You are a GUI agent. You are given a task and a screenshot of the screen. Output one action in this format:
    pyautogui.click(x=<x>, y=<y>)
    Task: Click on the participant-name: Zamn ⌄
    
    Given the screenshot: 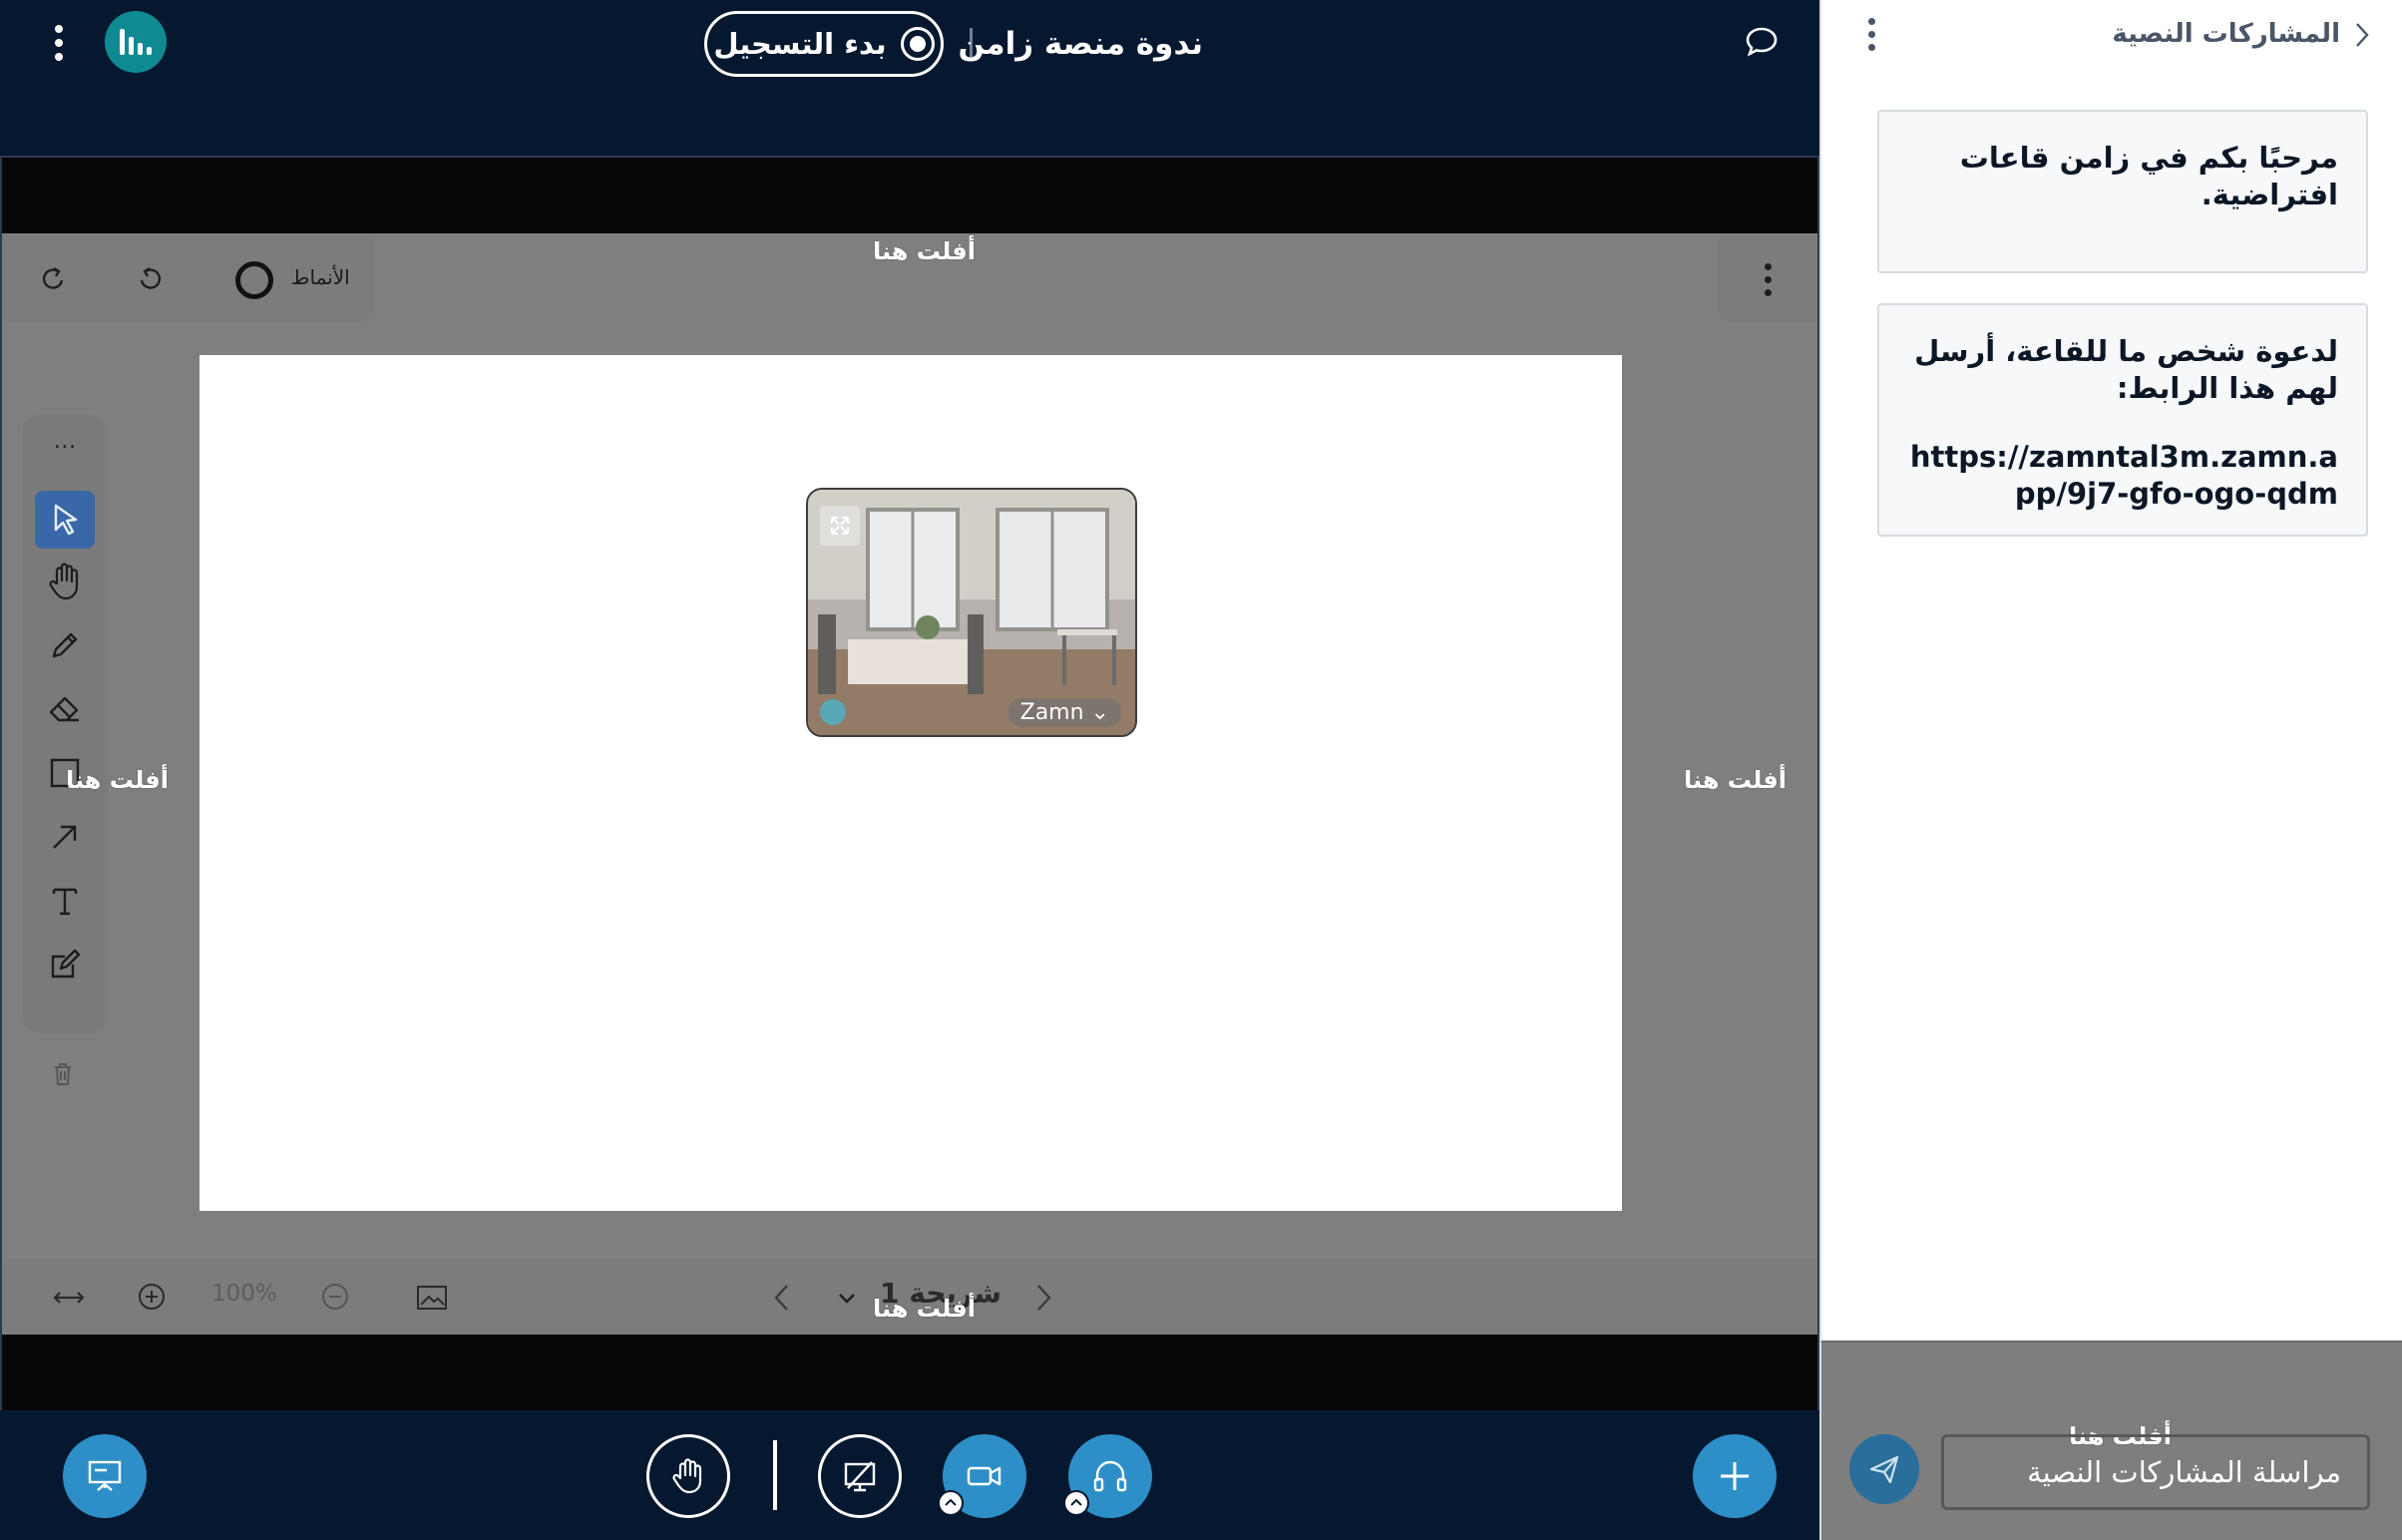 What is the action you would take?
    pyautogui.click(x=1064, y=712)
    